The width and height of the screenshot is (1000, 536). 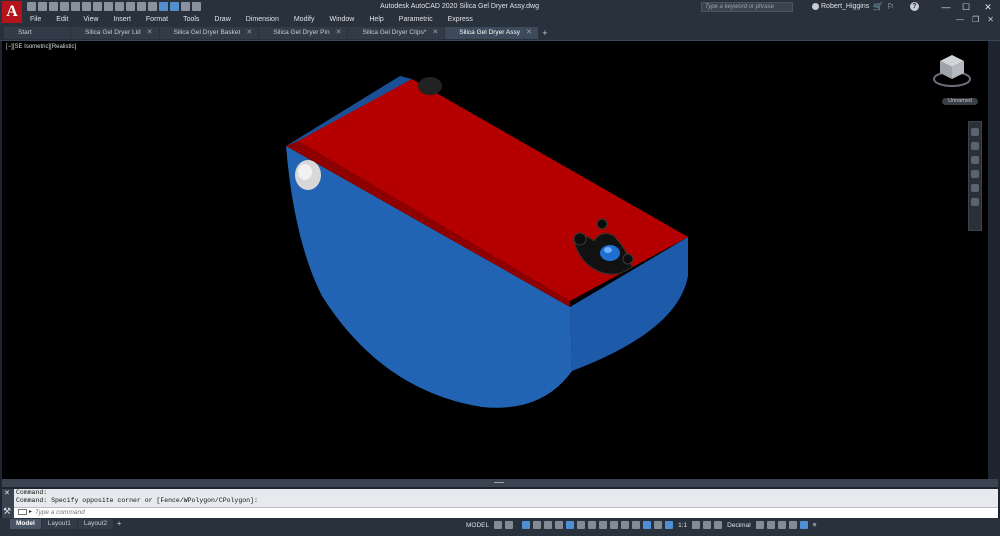 What do you see at coordinates (545, 33) in the screenshot?
I see `new-tab-button: +` at bounding box center [545, 33].